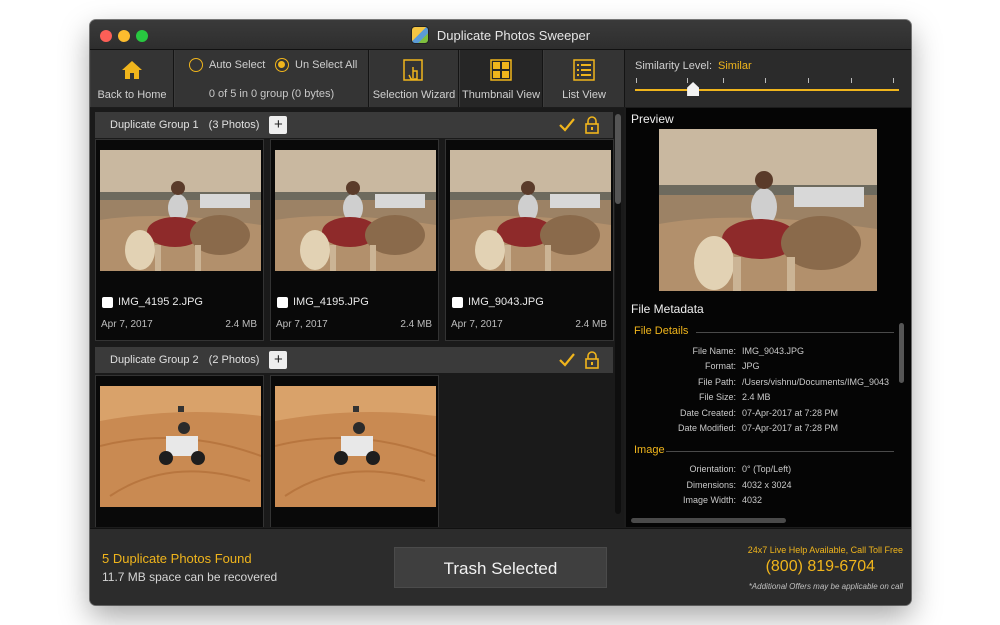 The image size is (1000, 625). What do you see at coordinates (414, 95) in the screenshot?
I see `selection-wizard-label: Selection Wizard` at bounding box center [414, 95].